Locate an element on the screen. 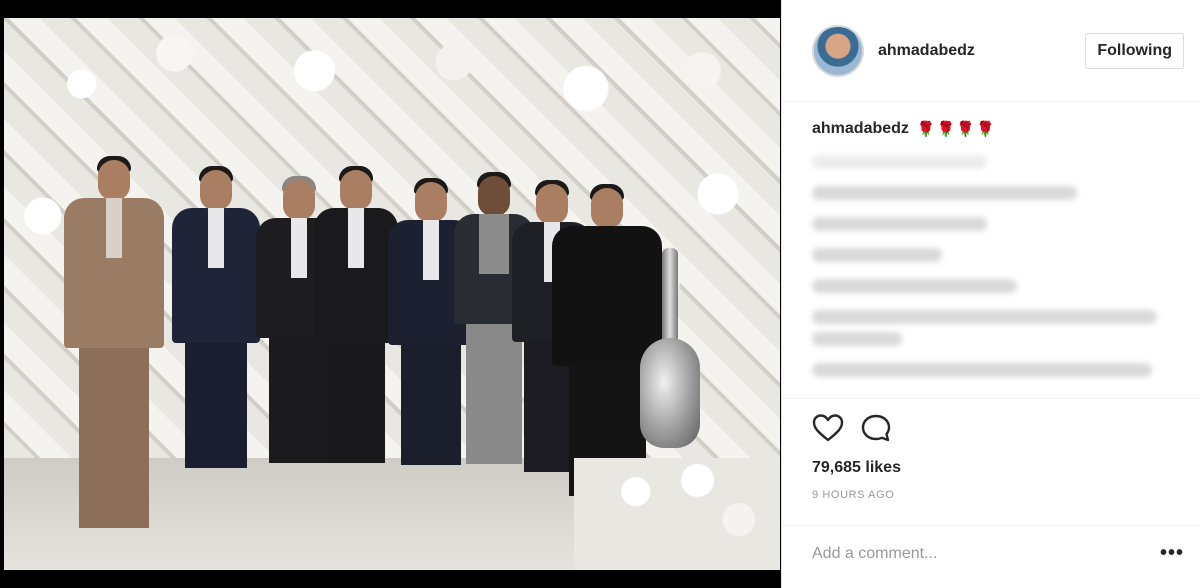 The height and width of the screenshot is (588, 1200). timestamp: 9 HOURS AGO is located at coordinates (991, 495).